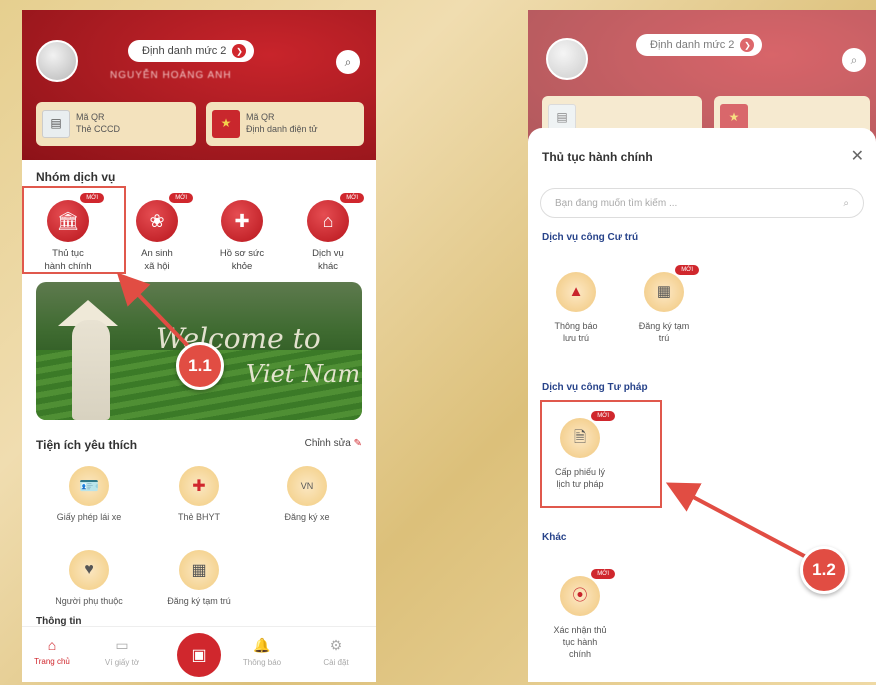  Describe the element at coordinates (824, 570) in the screenshot. I see `step-label-1-2: 1.2` at that location.